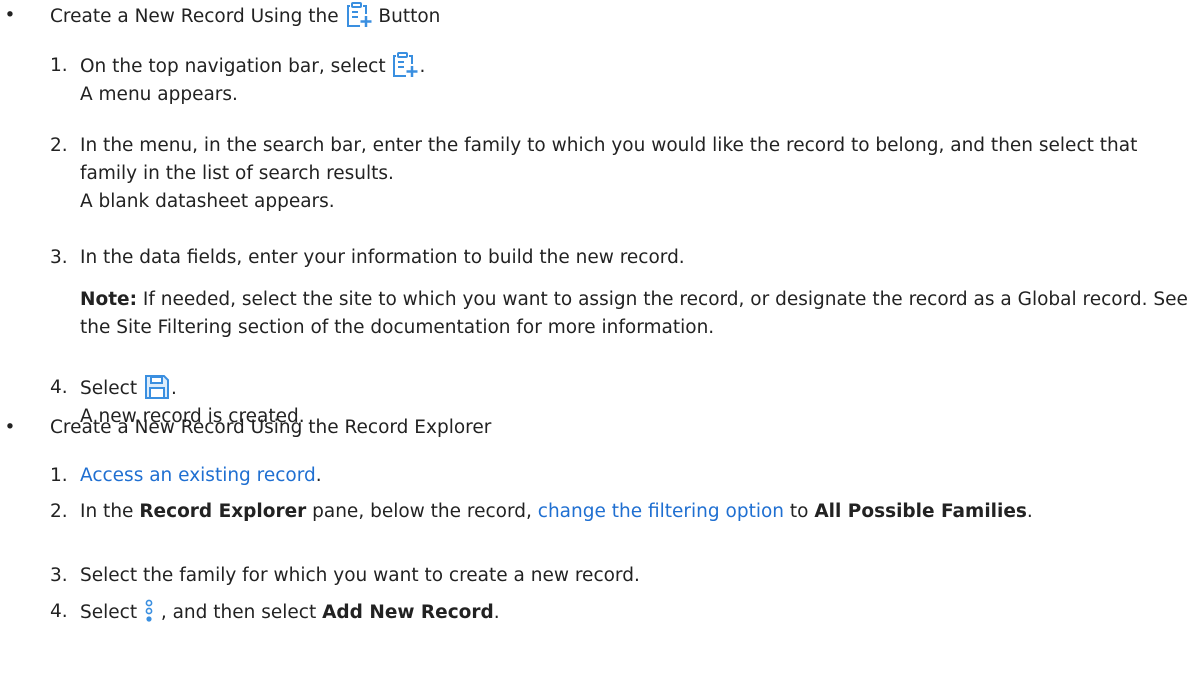 Image resolution: width=1197 pixels, height=685 pixels. What do you see at coordinates (149, 611) in the screenshot?
I see `vertical-ellipsis-icon` at bounding box center [149, 611].